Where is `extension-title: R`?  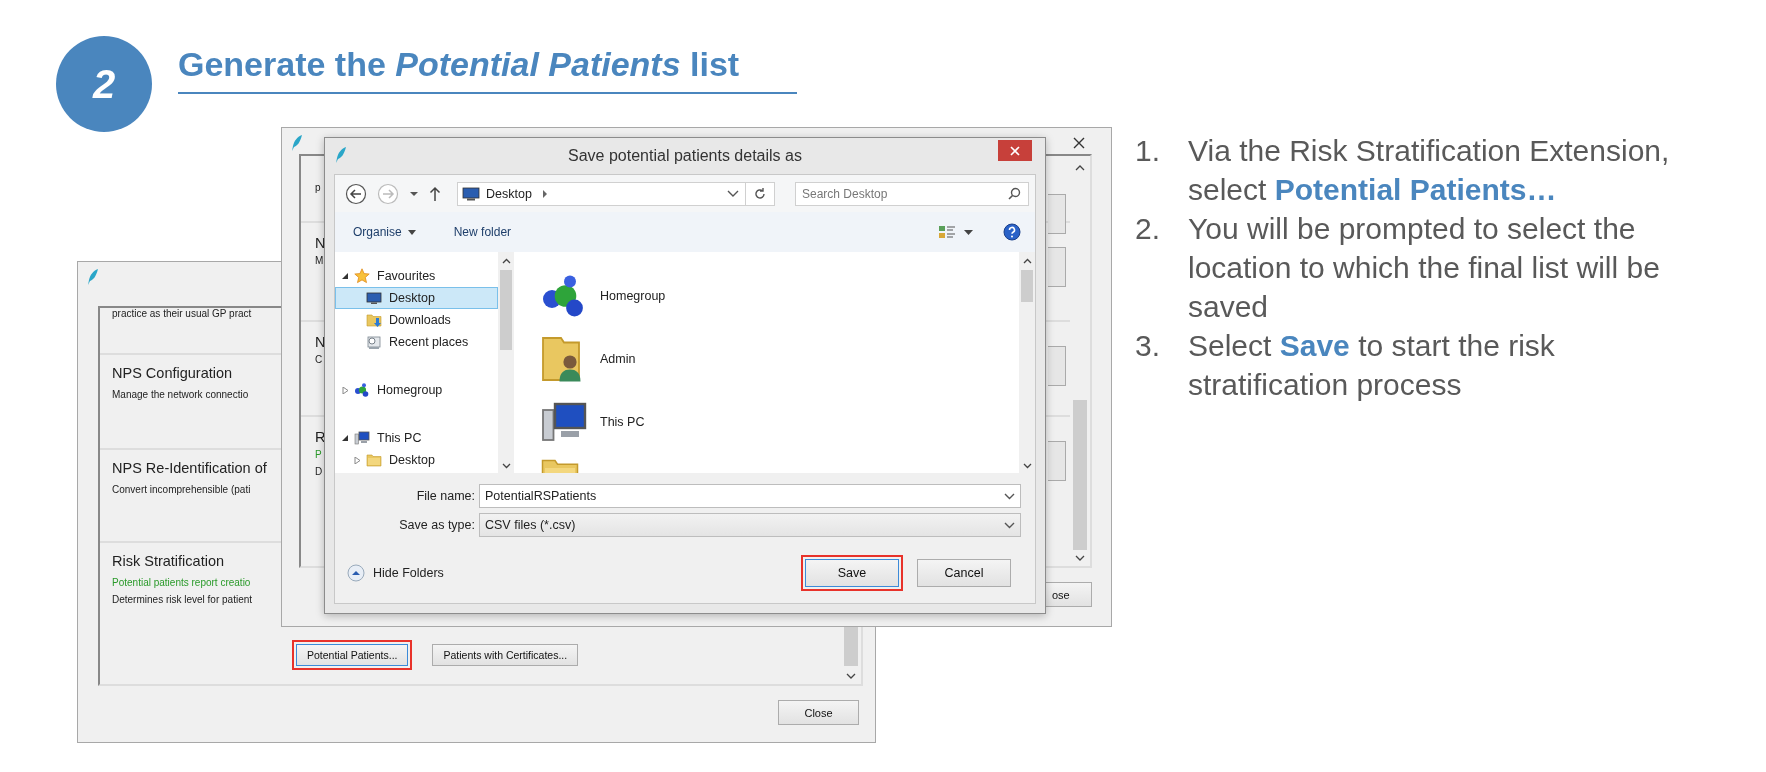
extension-title: R is located at coordinates (320, 437).